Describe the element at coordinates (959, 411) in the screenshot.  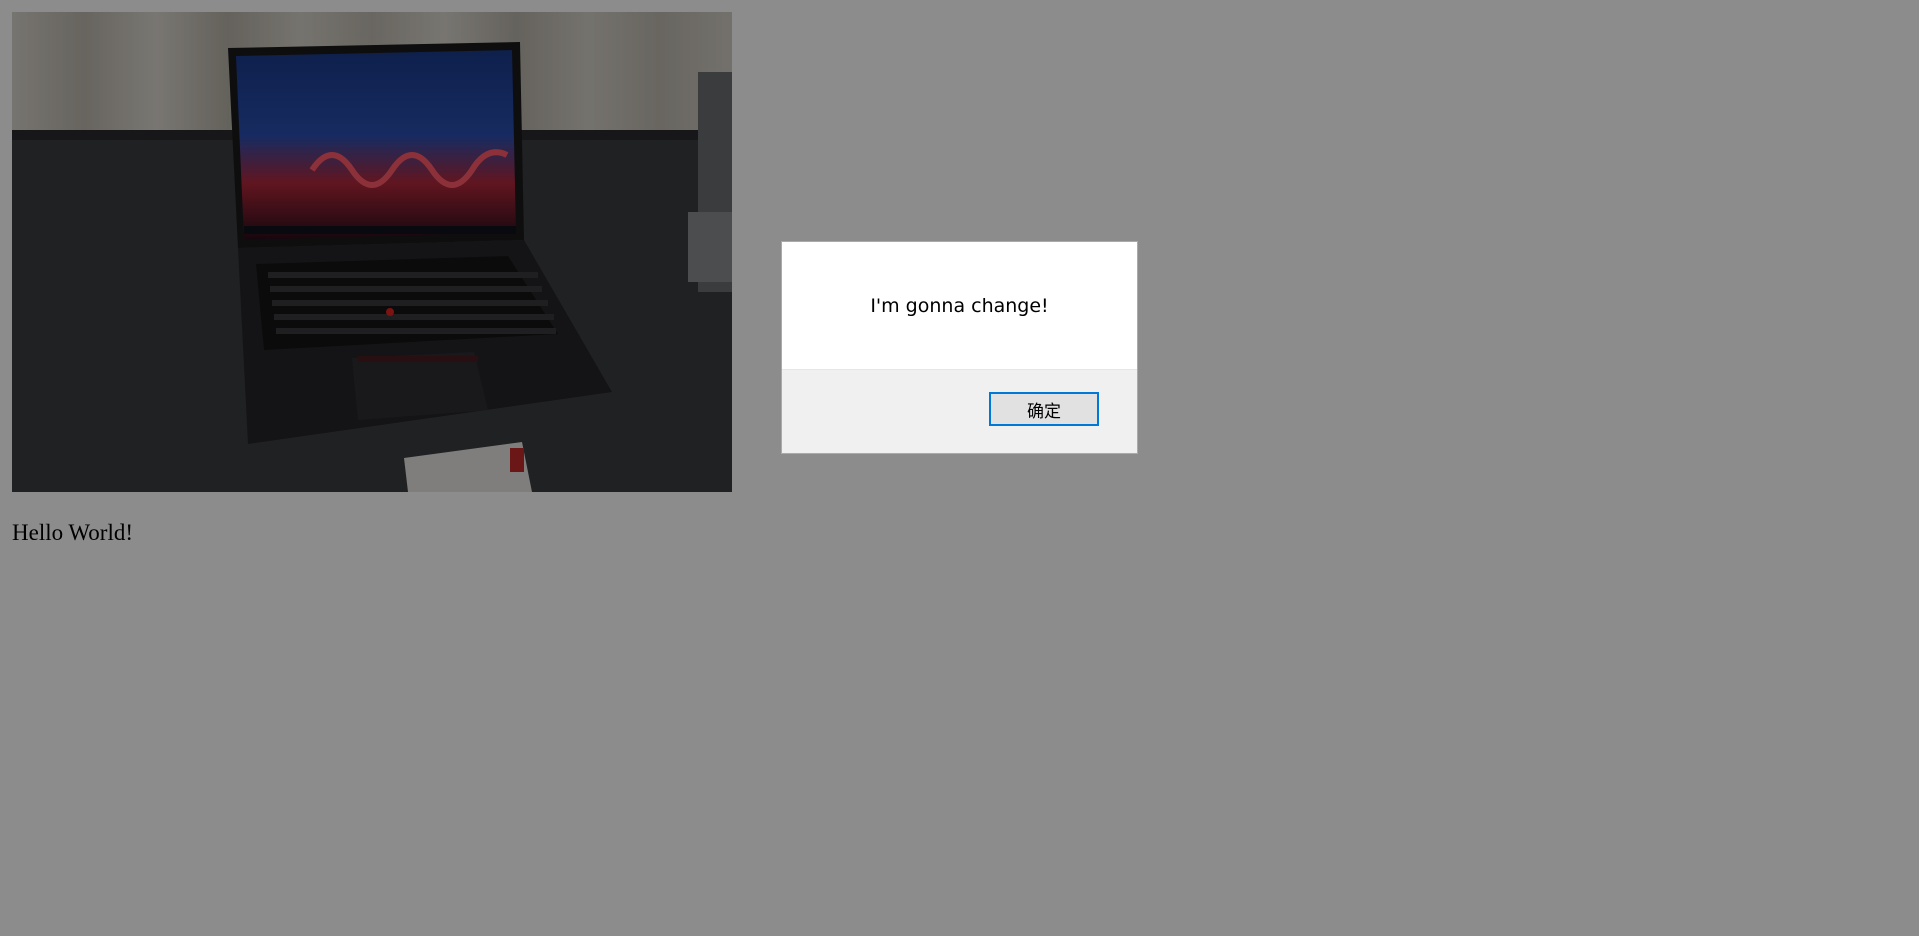
I see `dialog-footer: 确定` at that location.